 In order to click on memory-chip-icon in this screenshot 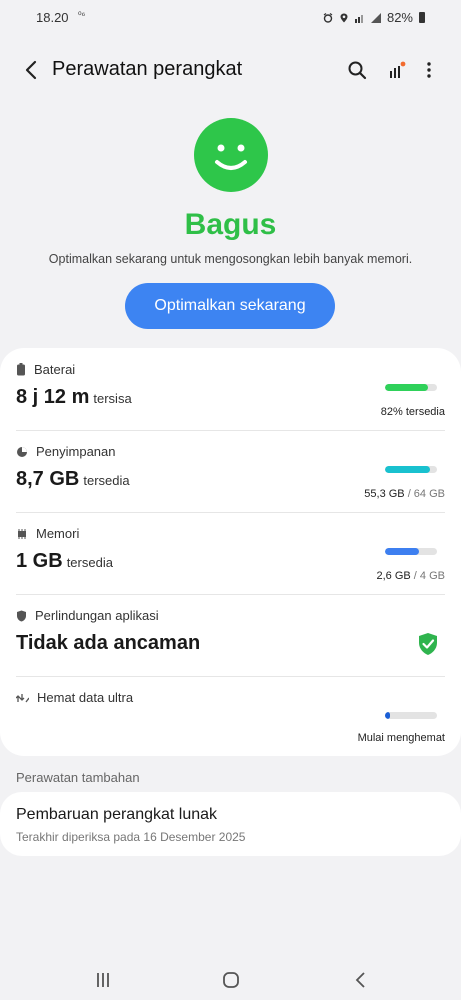, I will do `click(22, 533)`.